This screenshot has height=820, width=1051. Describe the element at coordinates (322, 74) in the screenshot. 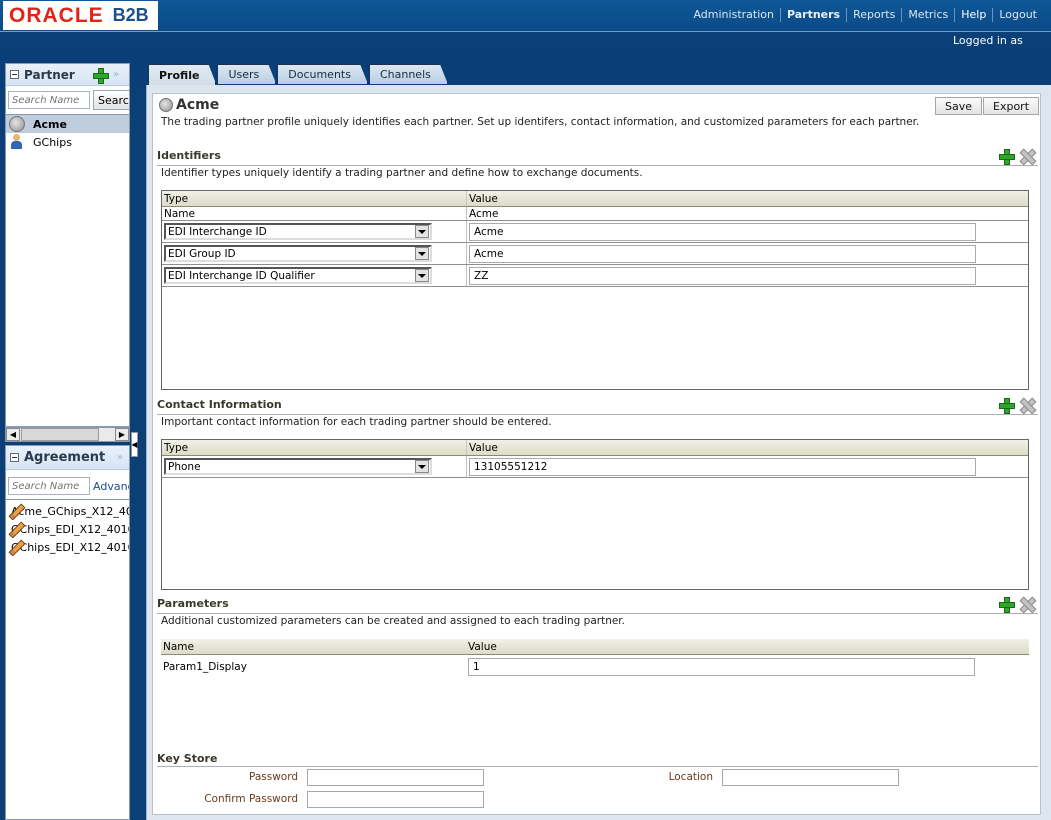

I see `tab-documents: Documents` at that location.